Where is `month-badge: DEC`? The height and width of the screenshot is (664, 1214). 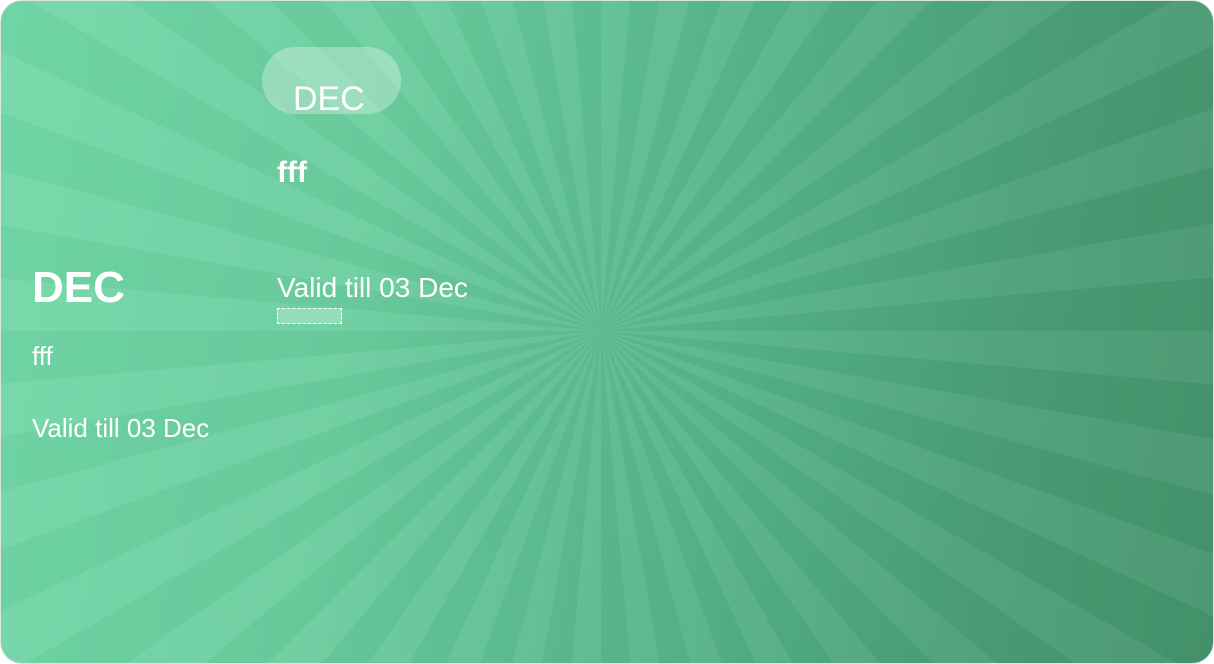 month-badge: DEC is located at coordinates (331, 82).